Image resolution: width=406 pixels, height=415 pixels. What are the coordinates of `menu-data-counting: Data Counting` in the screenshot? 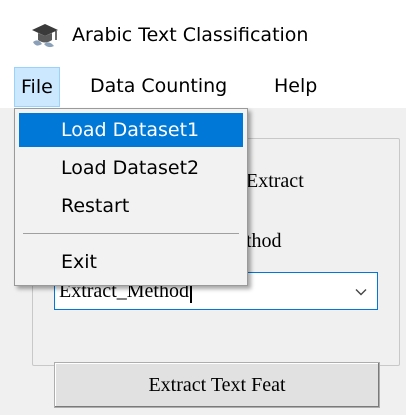 It's located at (158, 86).